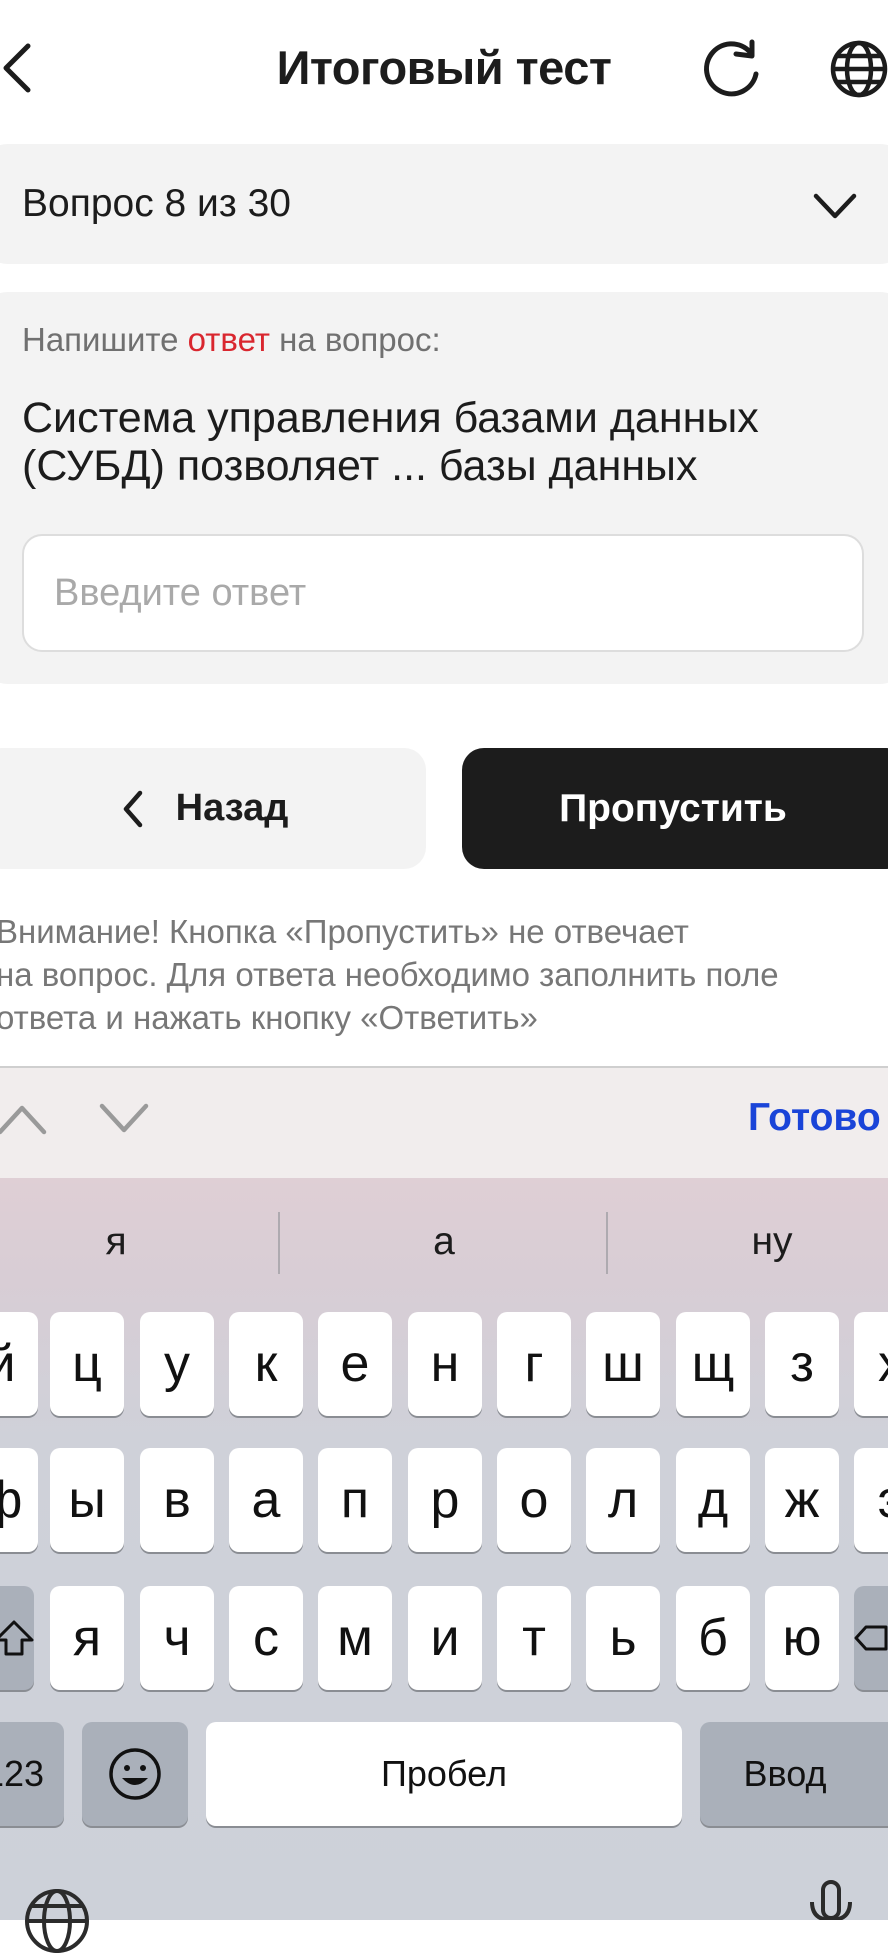 The width and height of the screenshot is (888, 1956). I want to click on key: э, so click(871, 1500).